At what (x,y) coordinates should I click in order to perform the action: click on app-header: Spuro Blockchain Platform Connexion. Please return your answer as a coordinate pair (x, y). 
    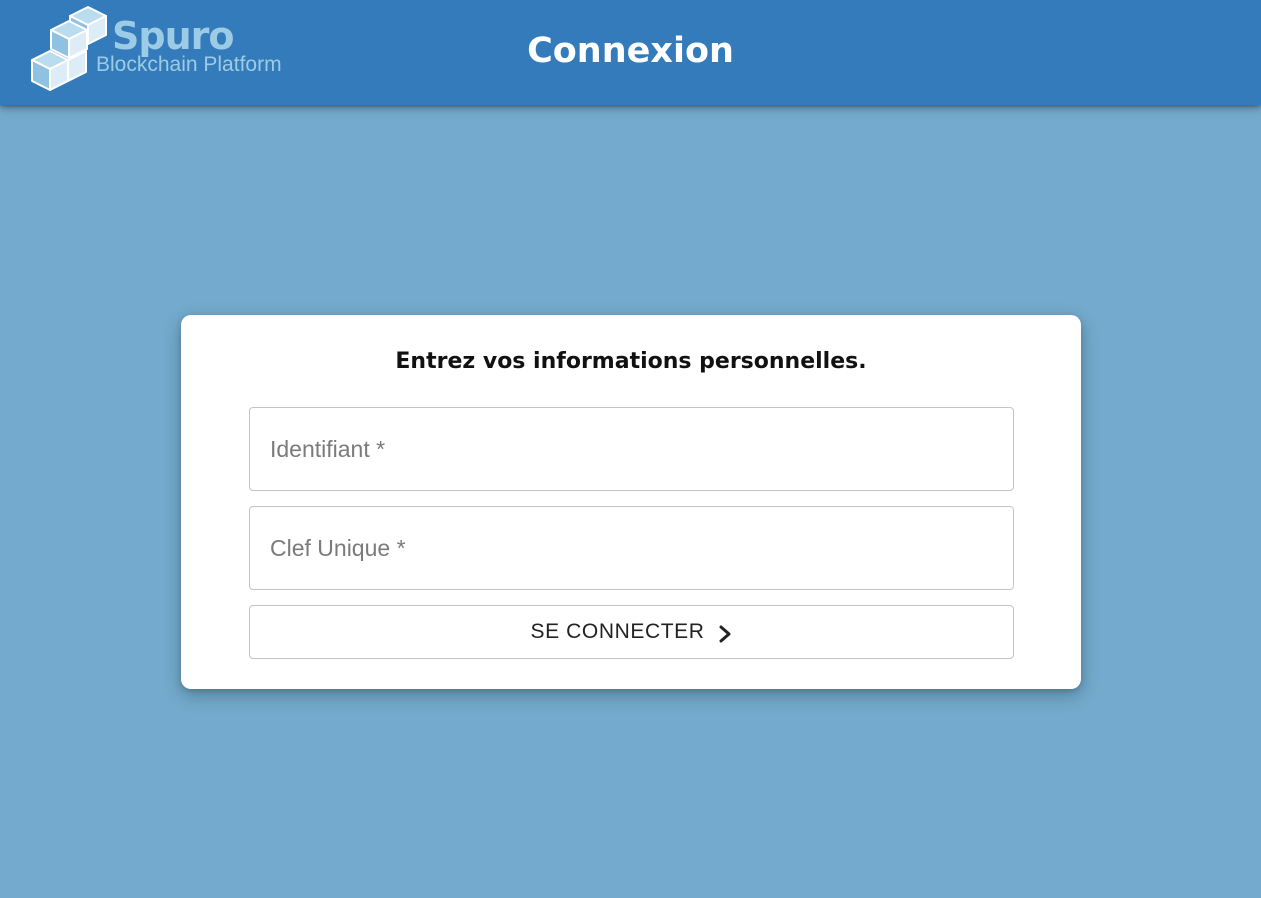
    Looking at the image, I should click on (630, 52).